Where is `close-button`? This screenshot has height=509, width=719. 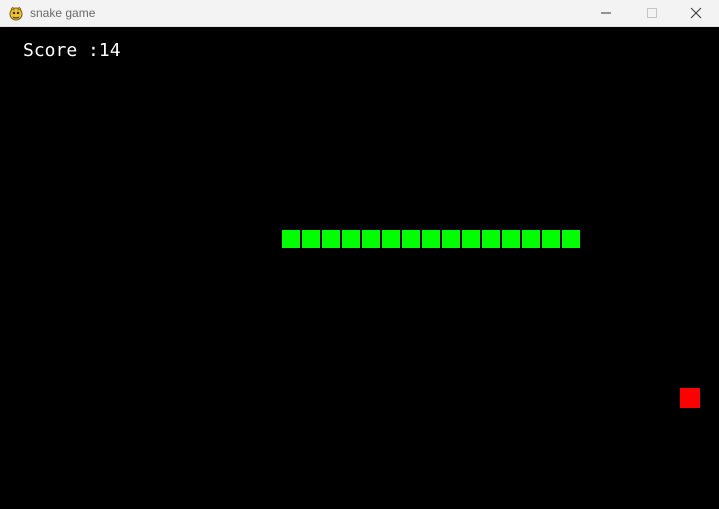 close-button is located at coordinates (696, 13).